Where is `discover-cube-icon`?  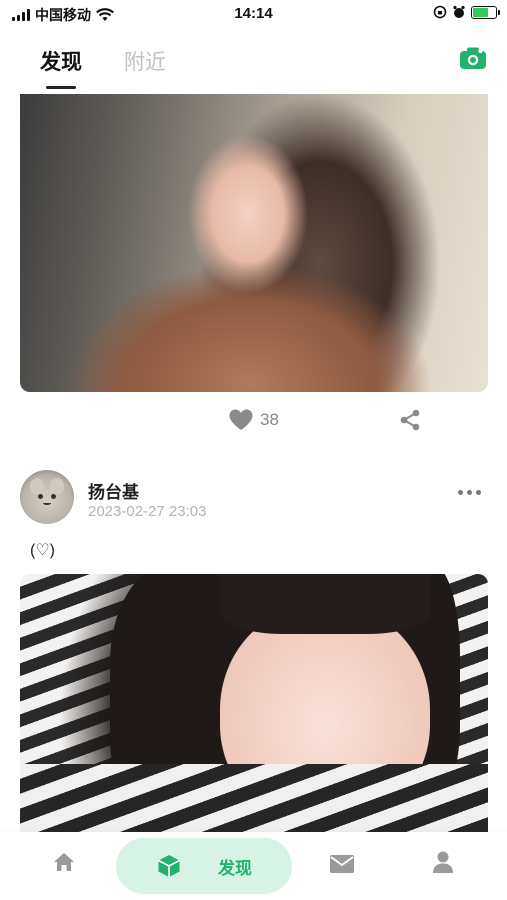 discover-cube-icon is located at coordinates (169, 866).